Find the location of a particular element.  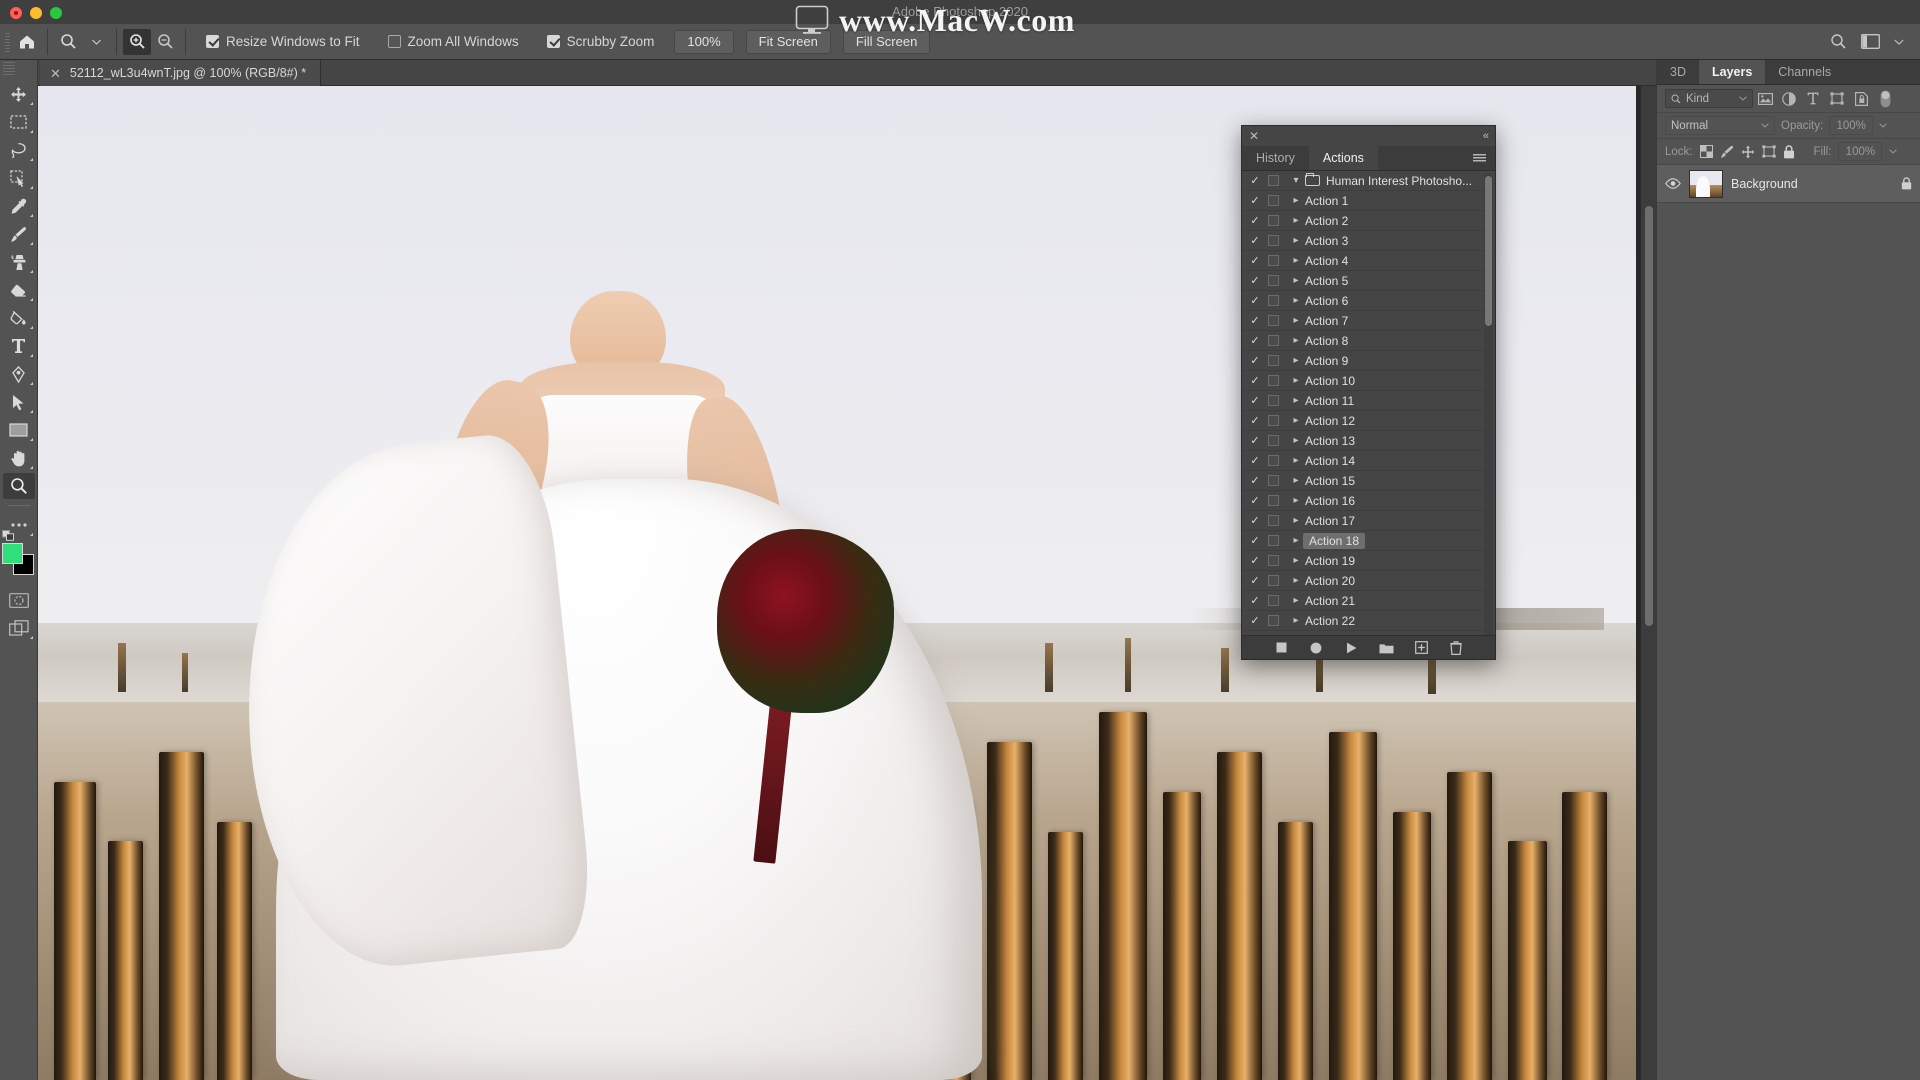

zoom-out-icon is located at coordinates (165, 42).